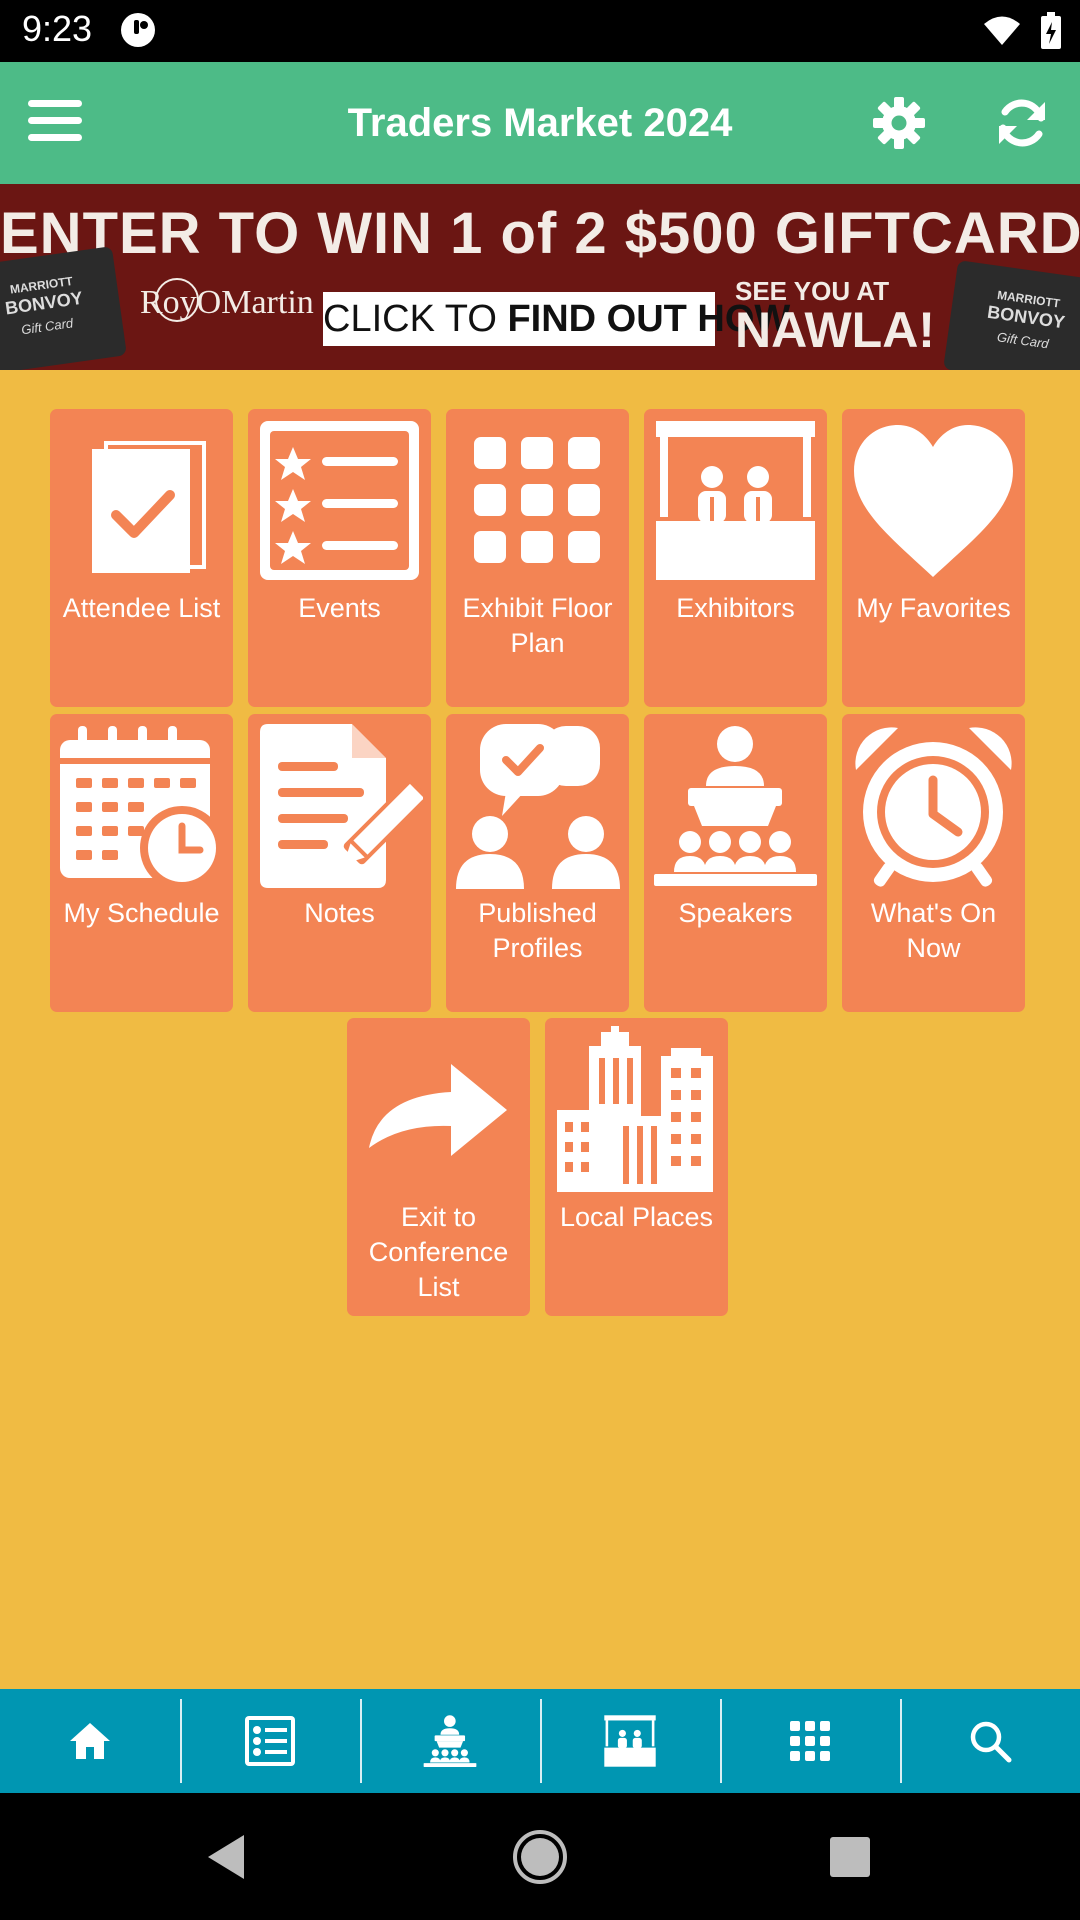 The height and width of the screenshot is (1920, 1080). I want to click on tile-speakers: Speakers, so click(735, 863).